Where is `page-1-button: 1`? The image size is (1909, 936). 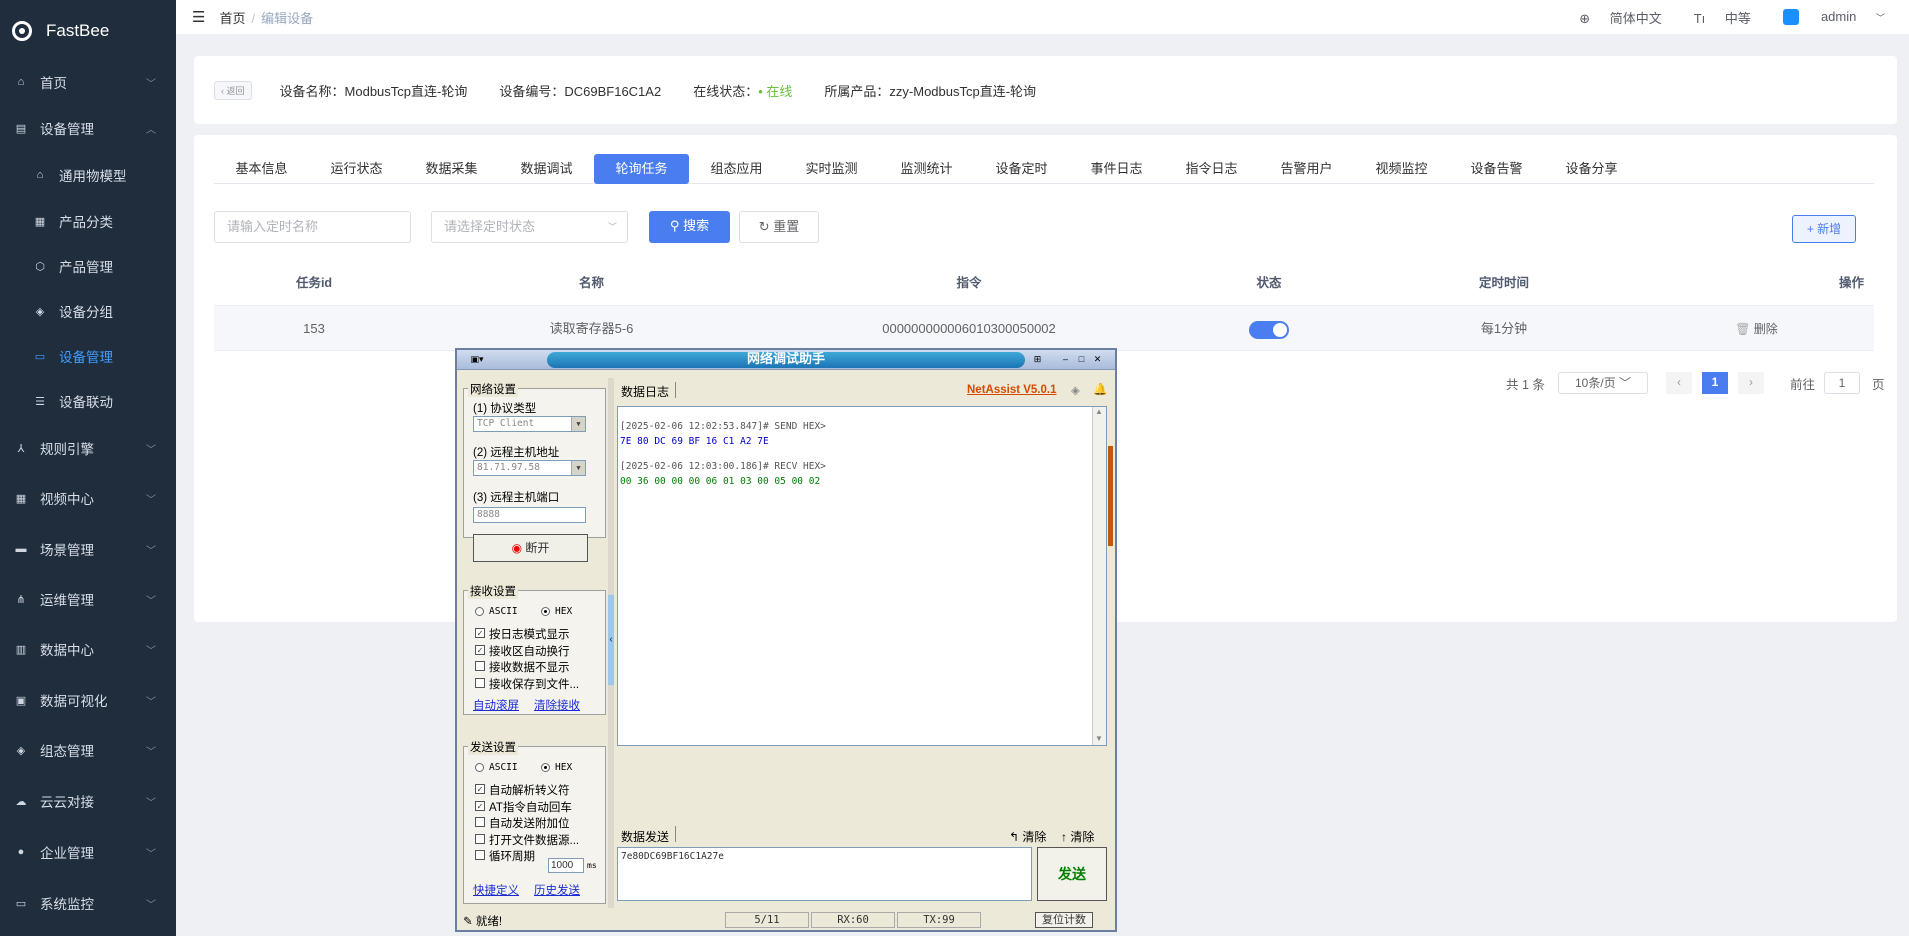
page-1-button: 1 is located at coordinates (1715, 383).